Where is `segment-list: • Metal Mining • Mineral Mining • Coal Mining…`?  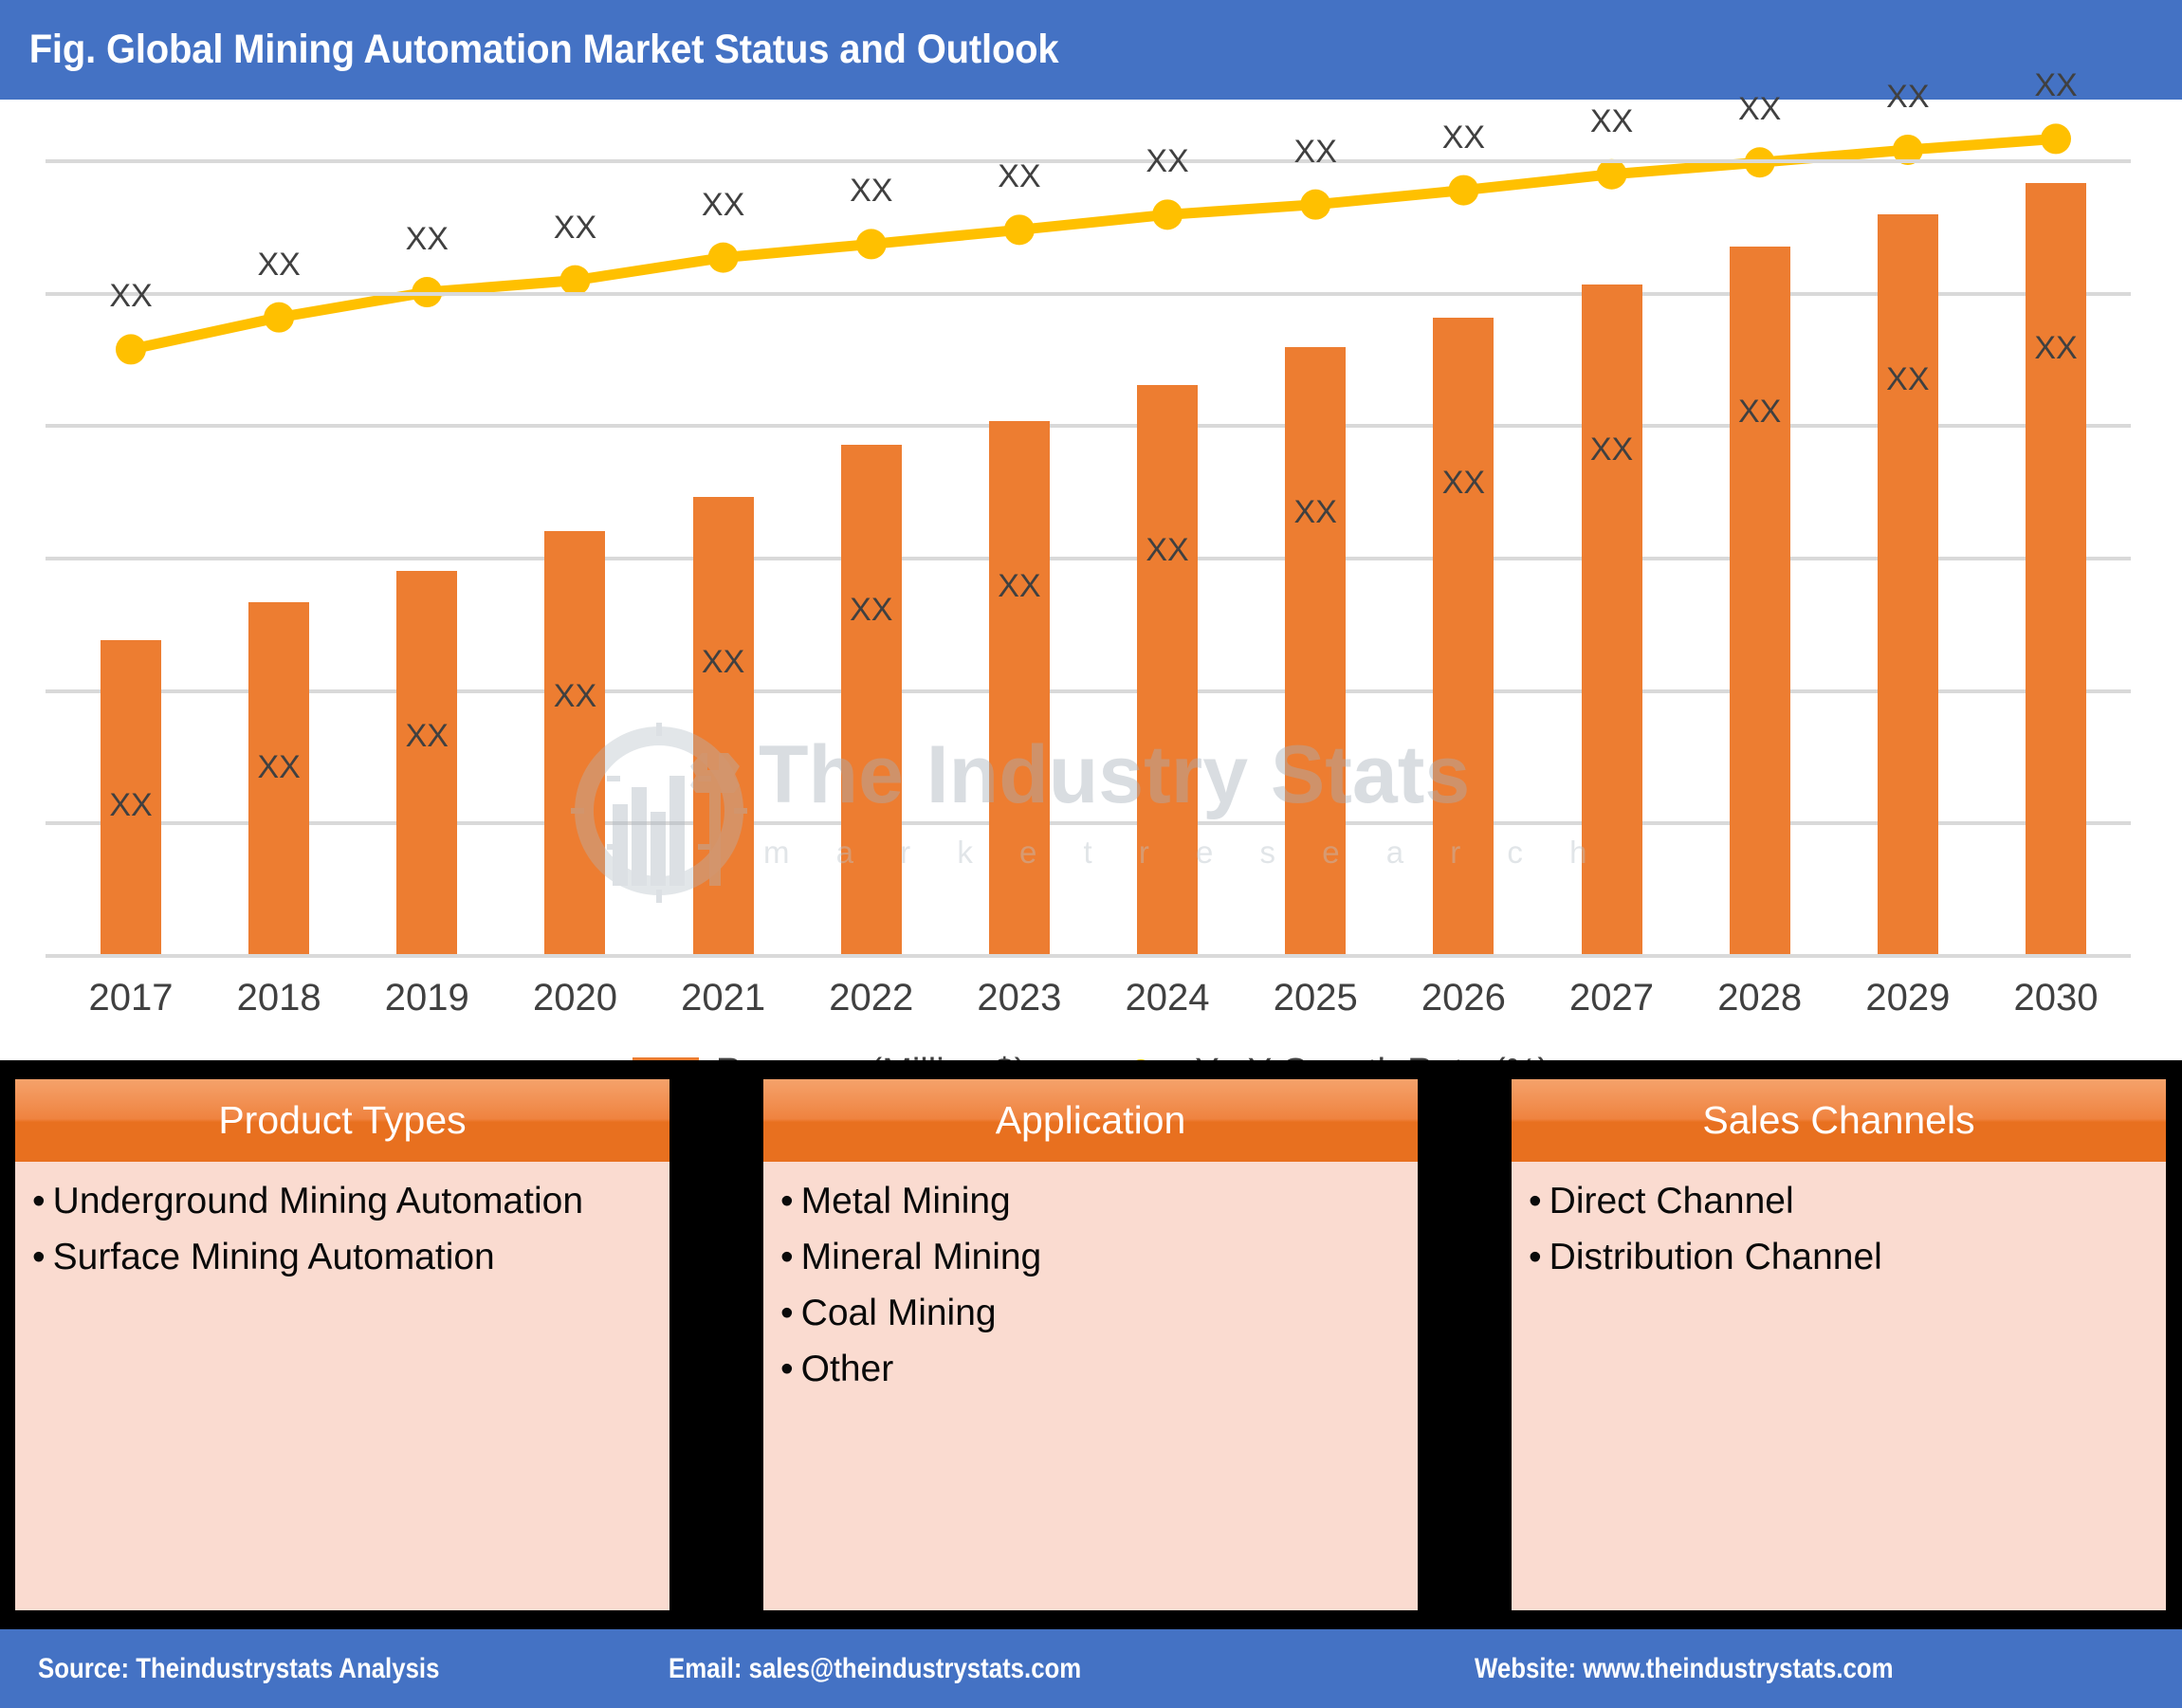
segment-list: • Metal Mining • Mineral Mining • Coal Mining… is located at coordinates (1090, 1284).